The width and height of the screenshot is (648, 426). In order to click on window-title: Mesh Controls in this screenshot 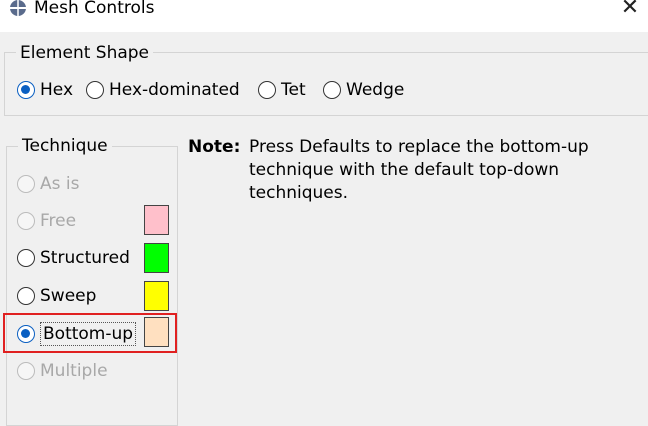, I will do `click(94, 9)`.